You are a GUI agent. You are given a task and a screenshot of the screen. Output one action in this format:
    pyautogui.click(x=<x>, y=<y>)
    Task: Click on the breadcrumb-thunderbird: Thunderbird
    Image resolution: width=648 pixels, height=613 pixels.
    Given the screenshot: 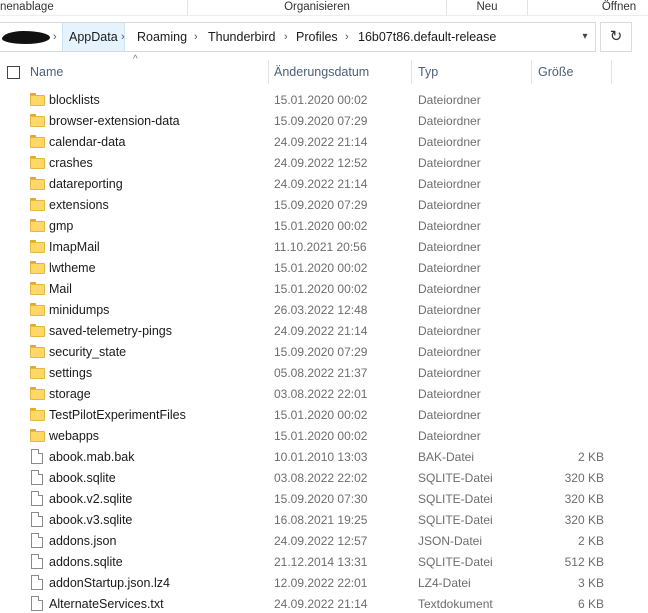 What is the action you would take?
    pyautogui.click(x=241, y=37)
    